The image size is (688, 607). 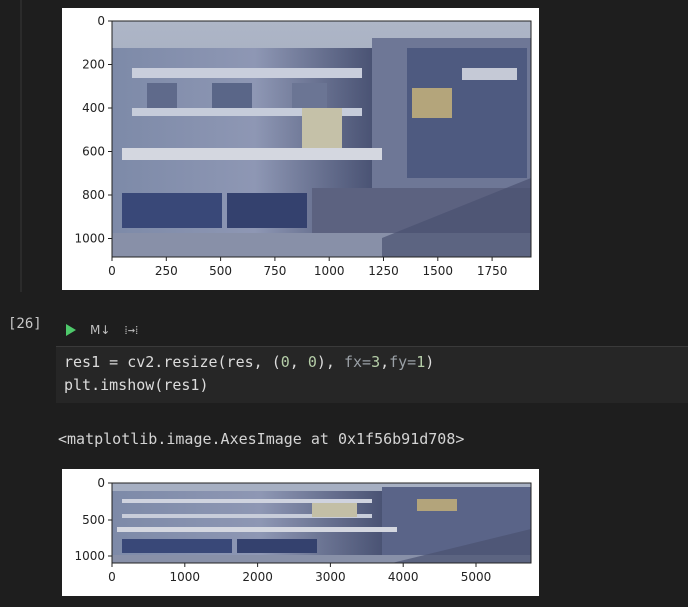 I want to click on y-axis-2: 0 500 1000, so click(x=93, y=519).